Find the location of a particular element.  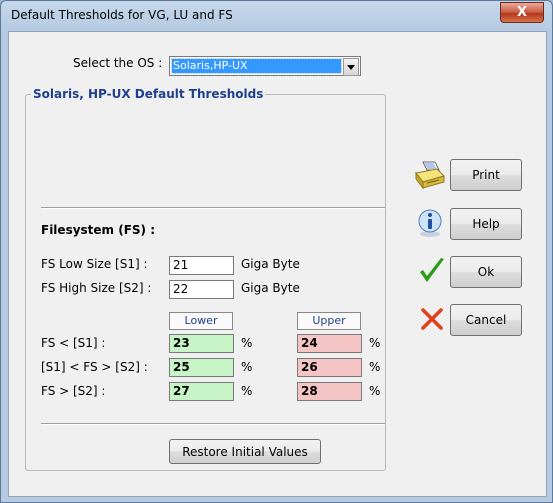

printer-icon is located at coordinates (429, 176).